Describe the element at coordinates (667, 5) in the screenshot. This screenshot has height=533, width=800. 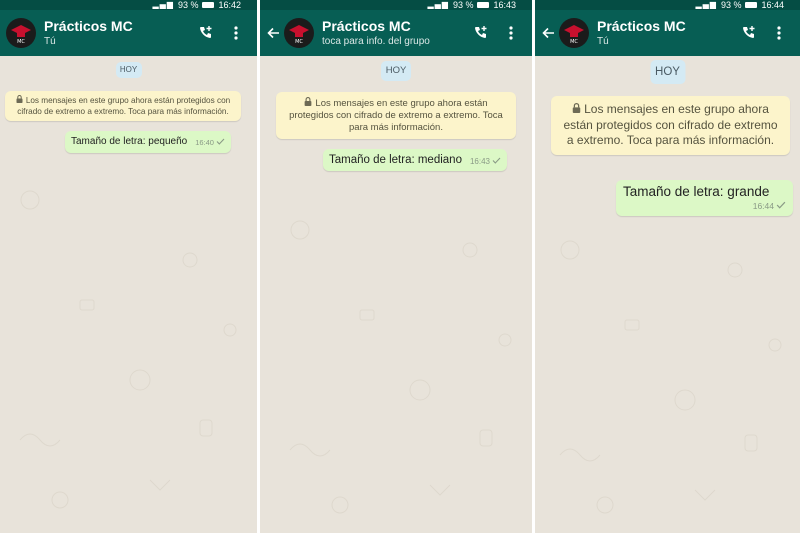
I see `status-bar: ▂▄▆ 93 % 16:44` at that location.